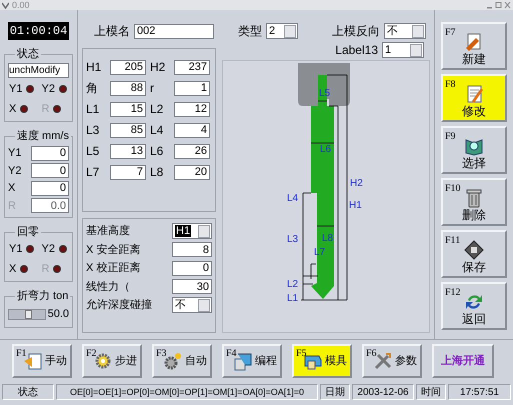 Image resolution: width=513 pixels, height=405 pixels. Describe the element at coordinates (12, 188) in the screenshot. I see `row-label: X` at that location.